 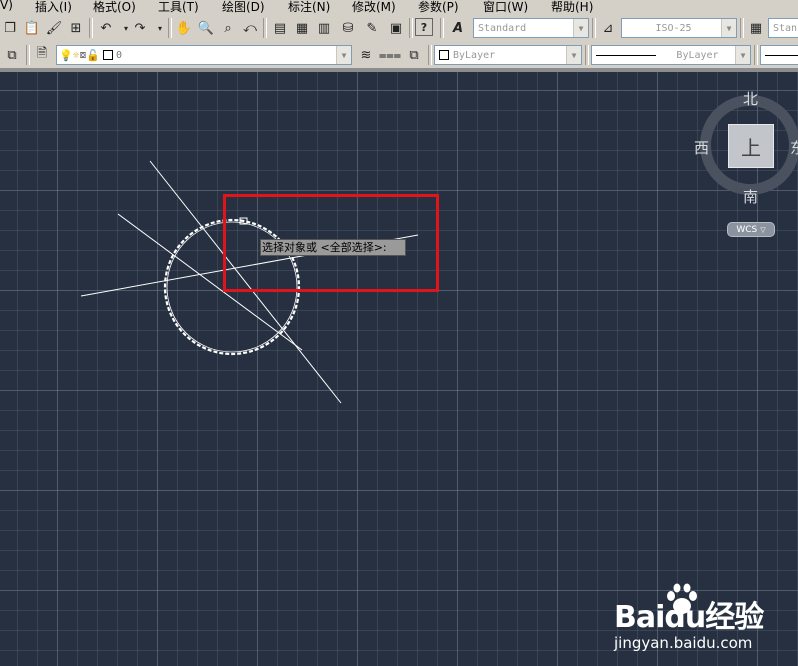 I want to click on dimension-style-icon: ⊿, so click(x=608, y=28).